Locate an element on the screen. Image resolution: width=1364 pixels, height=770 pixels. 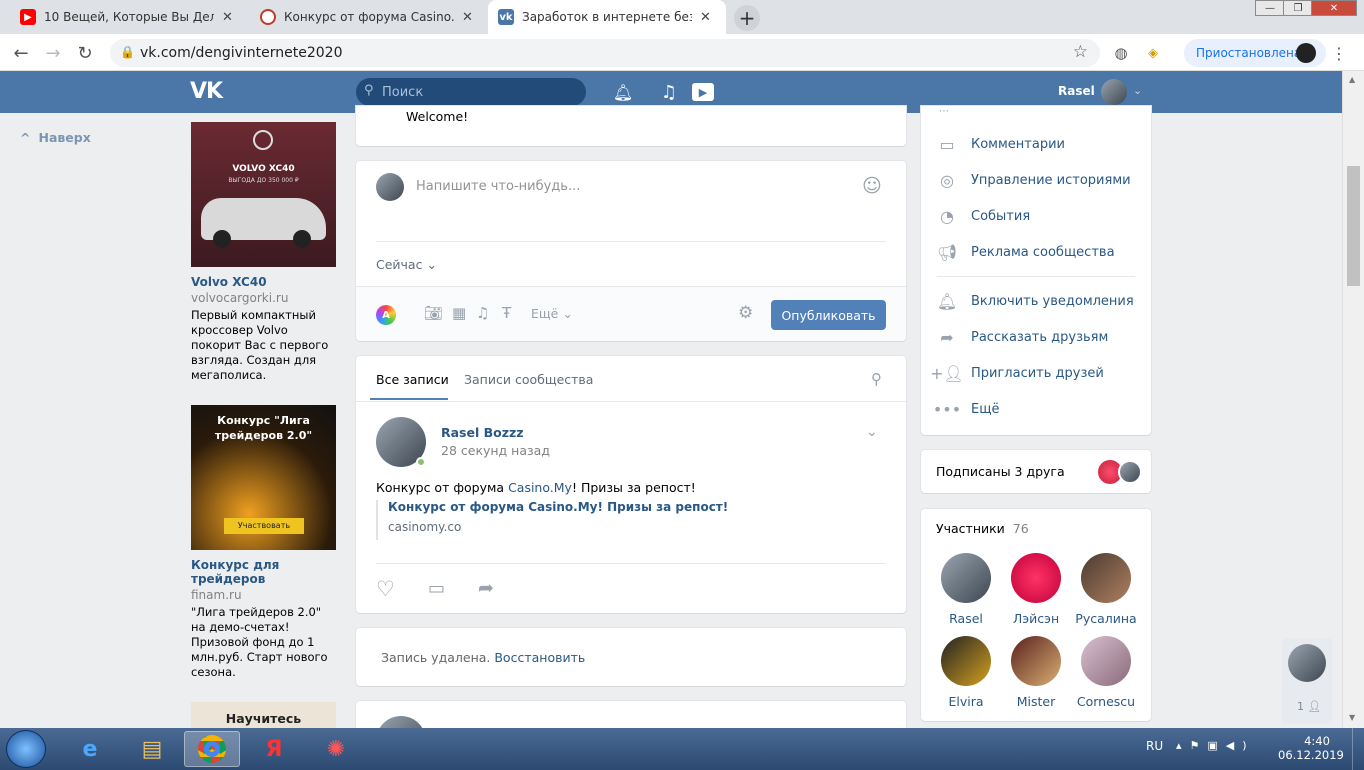
yandex-browser-icon: Я is located at coordinates (274, 749).